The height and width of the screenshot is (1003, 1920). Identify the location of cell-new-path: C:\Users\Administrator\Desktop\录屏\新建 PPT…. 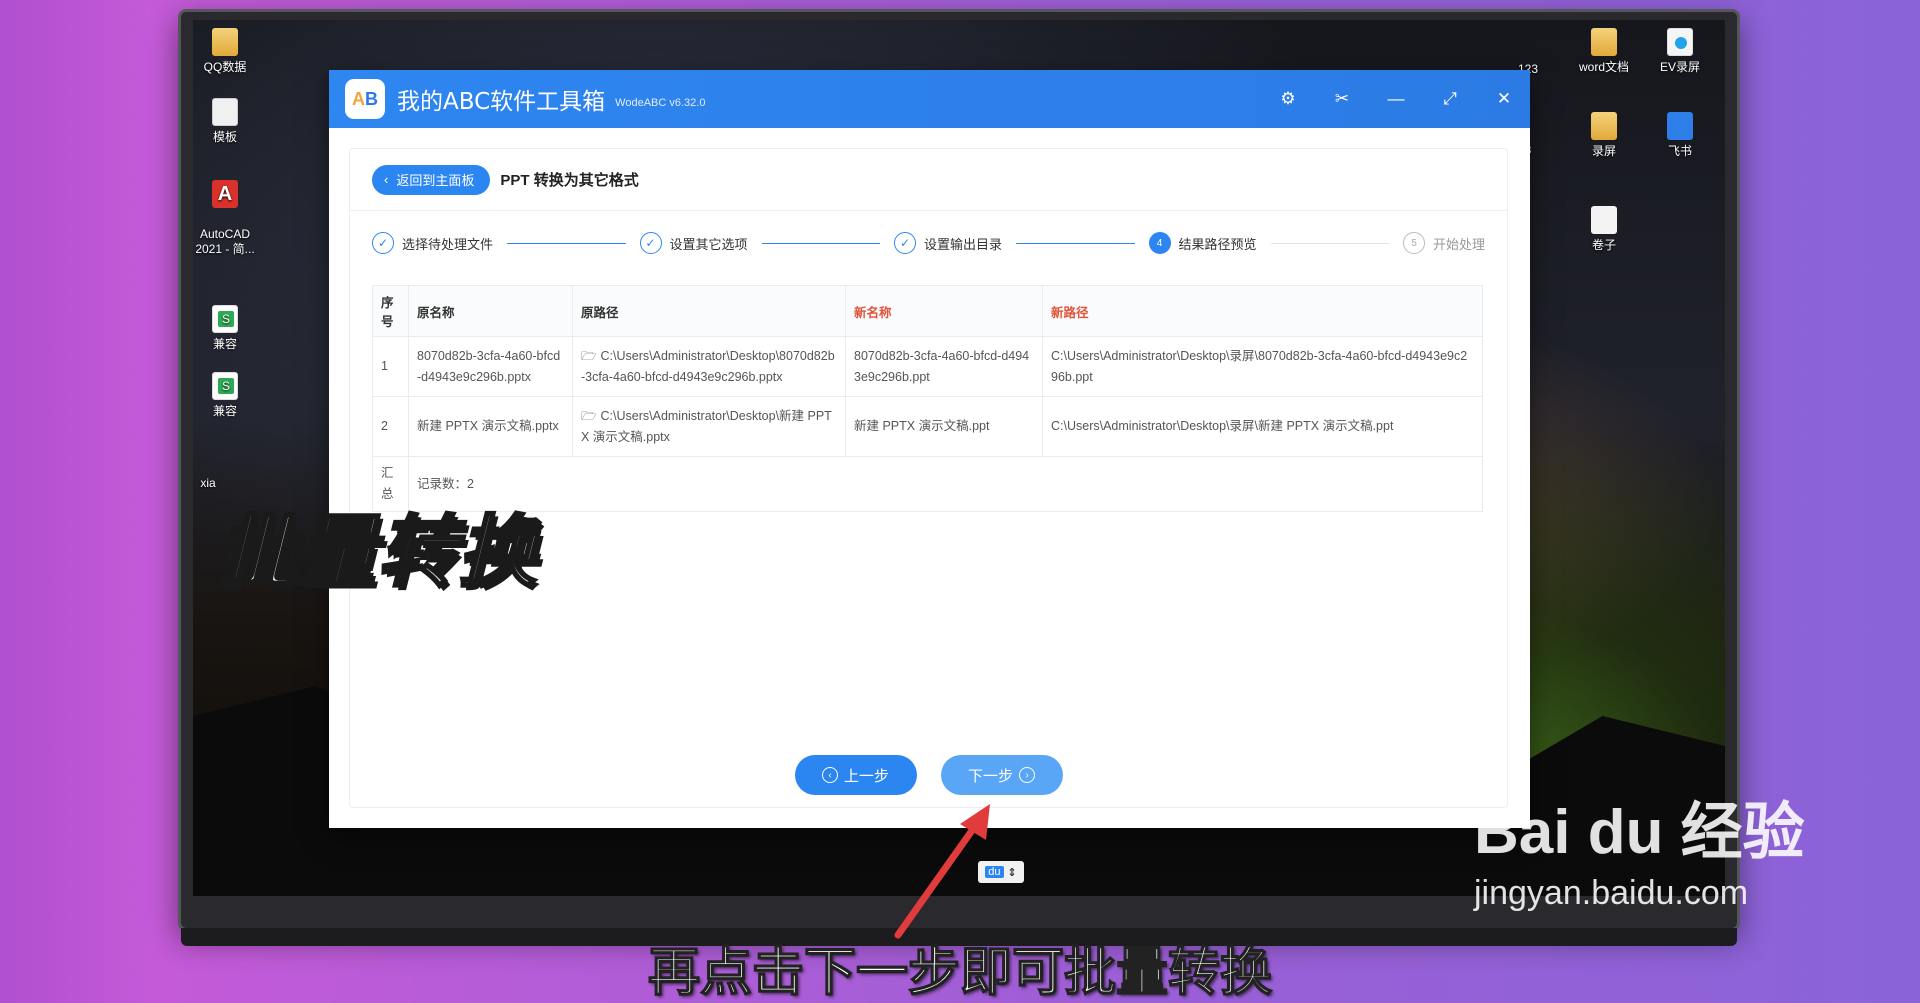
(1262, 426).